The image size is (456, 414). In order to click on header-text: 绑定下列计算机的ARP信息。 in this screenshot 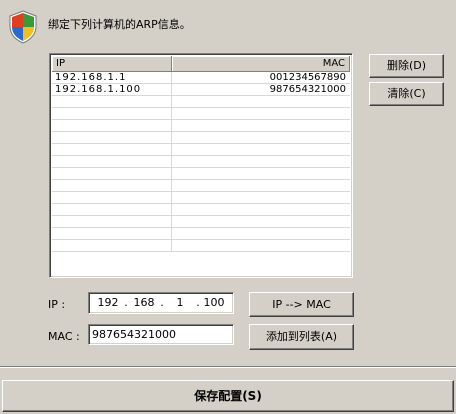, I will do `click(119, 24)`.